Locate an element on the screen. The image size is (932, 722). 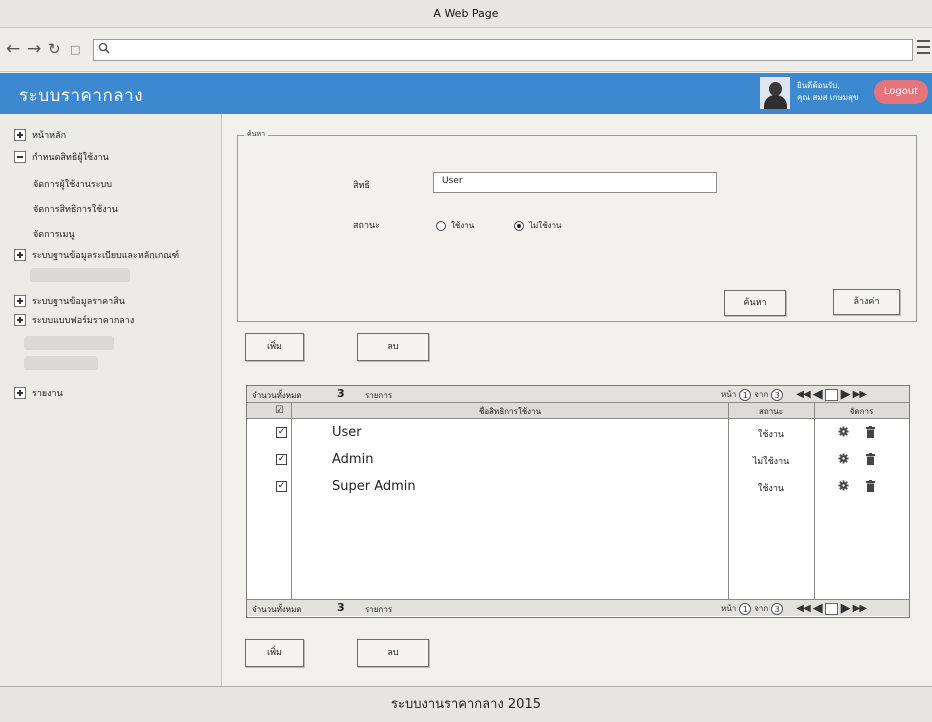
delete-button: ลบ is located at coordinates (393, 347).